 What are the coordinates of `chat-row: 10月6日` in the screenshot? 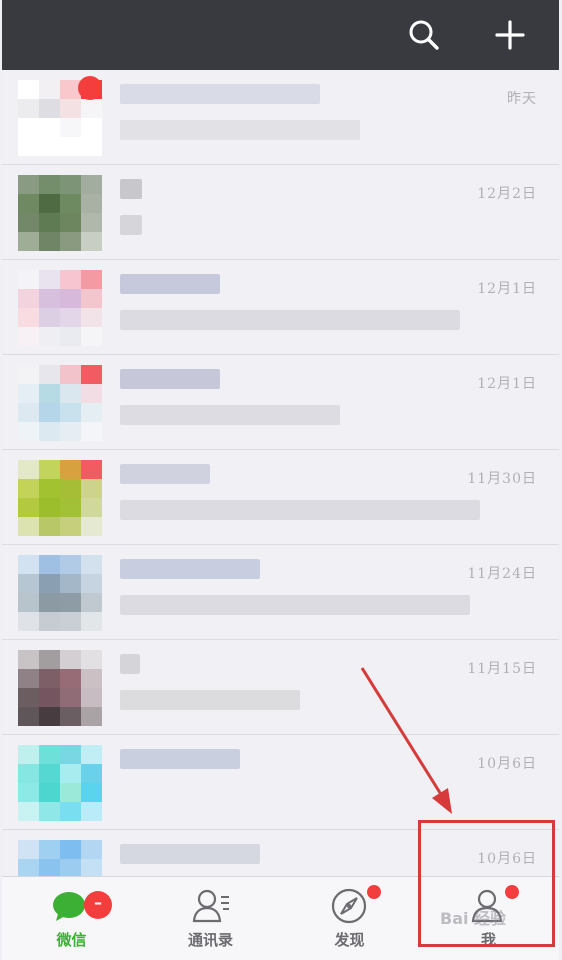 It's located at (280, 782).